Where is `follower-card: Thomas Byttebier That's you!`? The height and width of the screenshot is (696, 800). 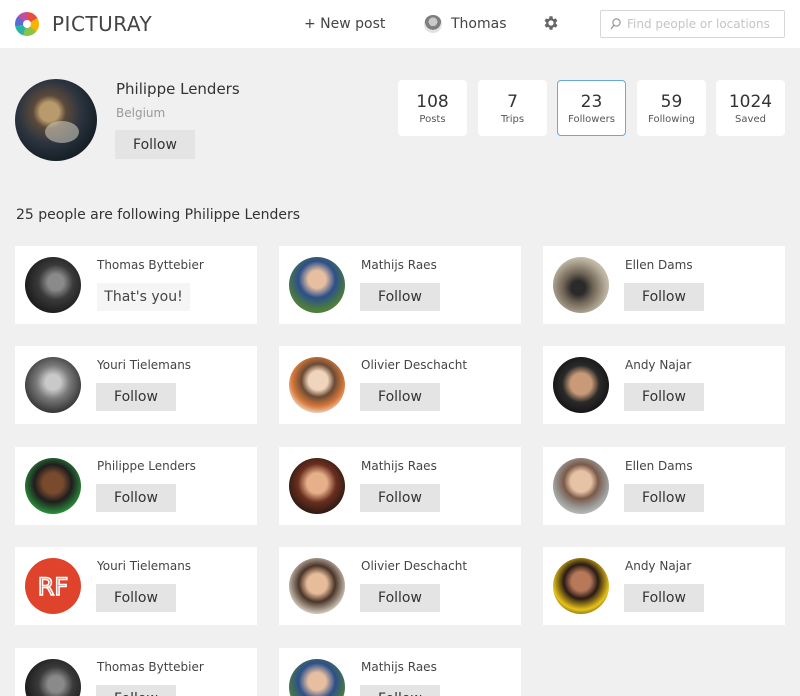
follower-card: Thomas Byttebier That's you! is located at coordinates (136, 285).